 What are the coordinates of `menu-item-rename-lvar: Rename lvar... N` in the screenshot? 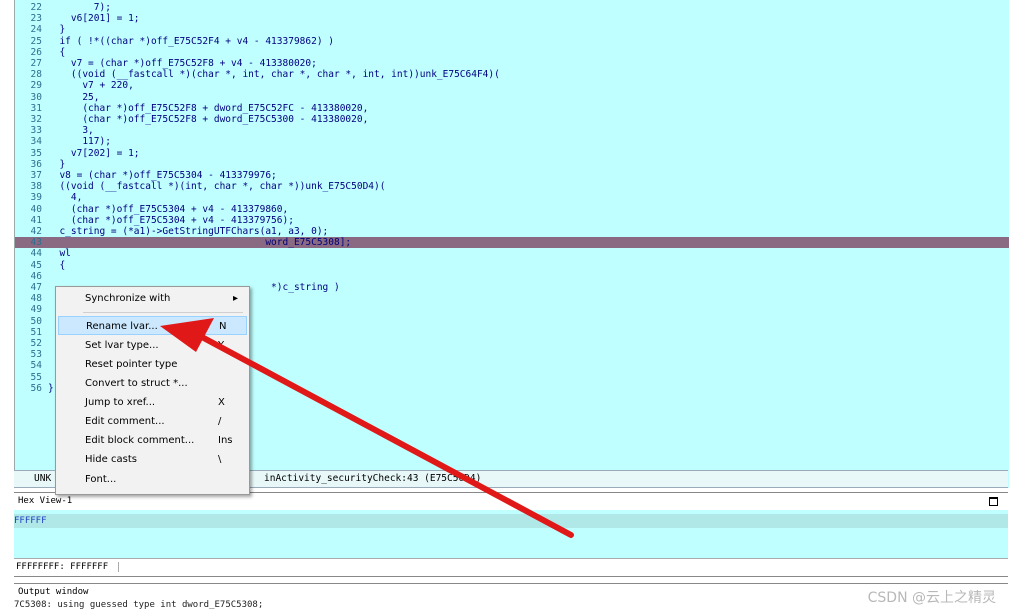 It's located at (152, 325).